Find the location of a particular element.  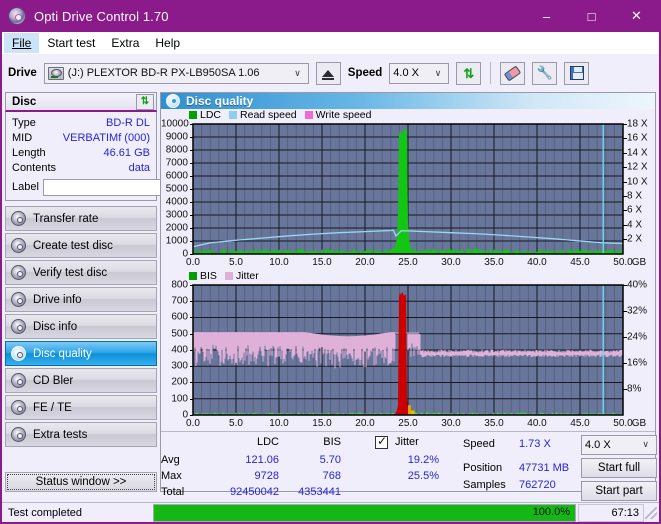

resize-grip-icon is located at coordinates (651, 512).